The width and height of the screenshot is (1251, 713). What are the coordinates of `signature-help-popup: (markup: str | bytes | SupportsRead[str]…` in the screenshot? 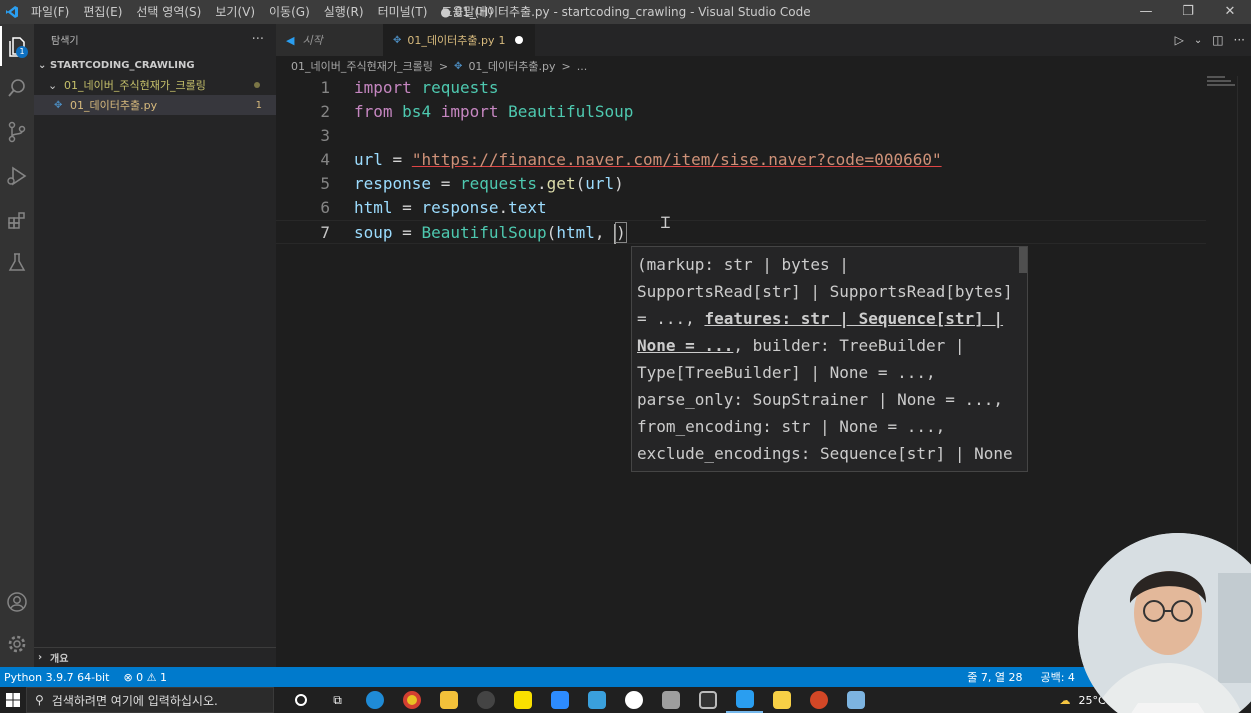 It's located at (829, 359).